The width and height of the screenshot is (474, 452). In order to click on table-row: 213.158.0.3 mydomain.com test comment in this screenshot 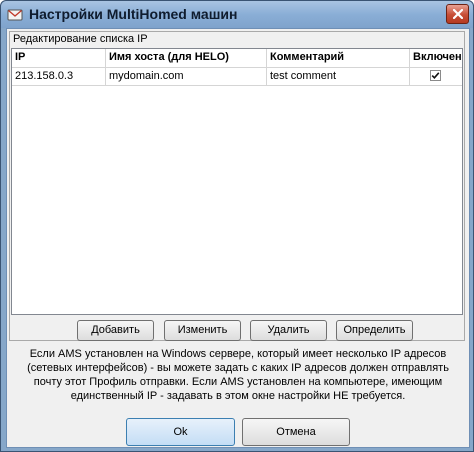, I will do `click(237, 77)`.